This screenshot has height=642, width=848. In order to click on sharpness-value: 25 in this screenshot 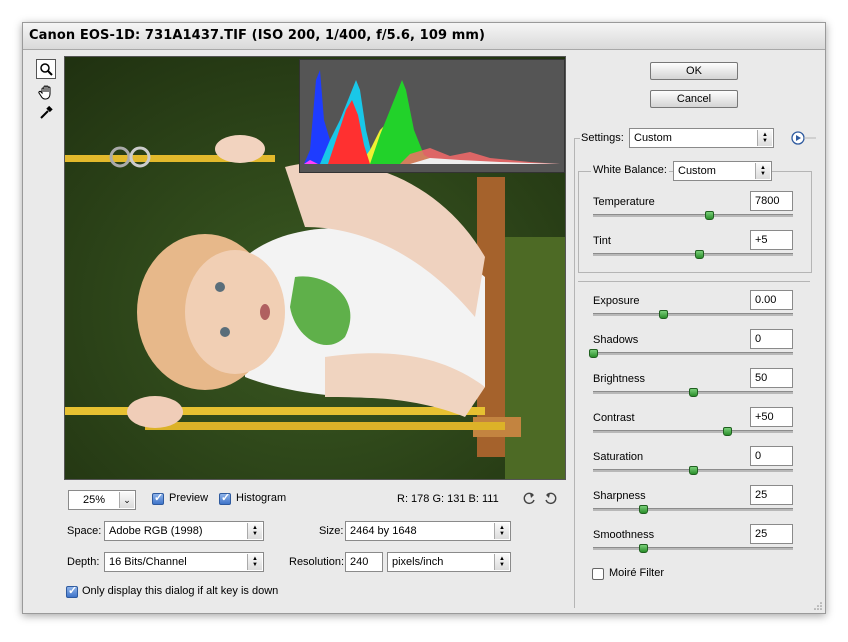, I will do `click(761, 495)`.